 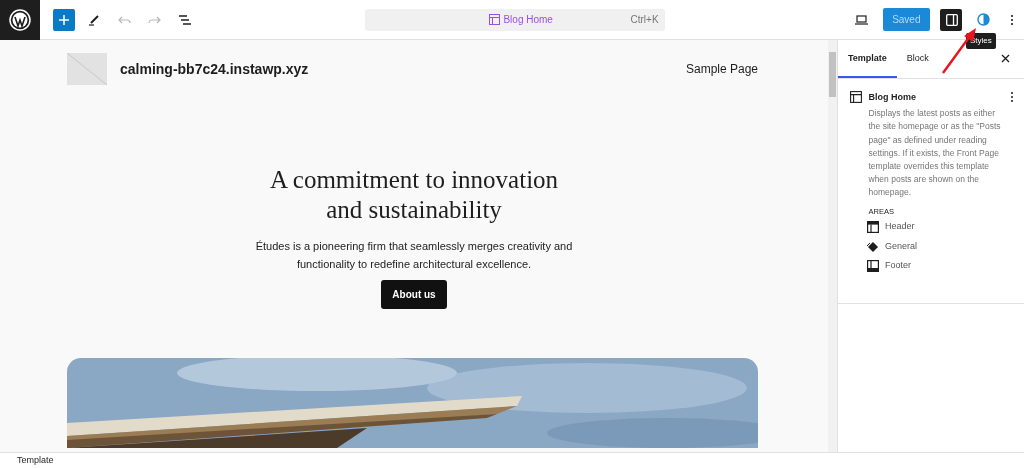 I want to click on area-item: Header, so click(x=938, y=227).